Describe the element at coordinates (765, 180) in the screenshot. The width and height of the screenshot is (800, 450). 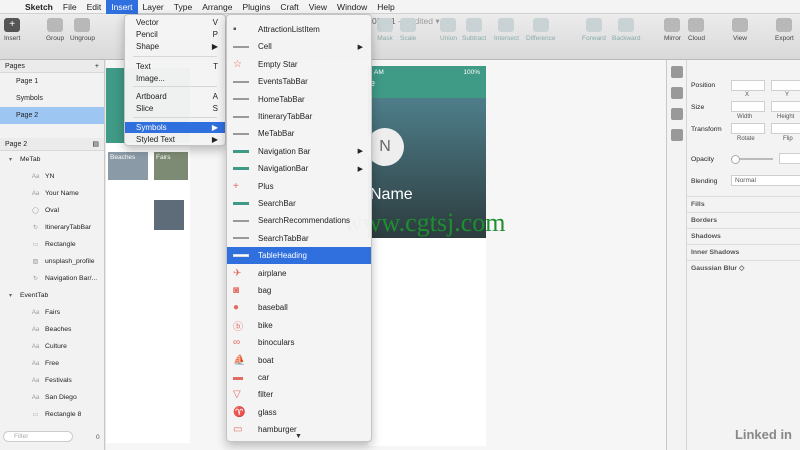
I see `blending-select: Normal` at that location.